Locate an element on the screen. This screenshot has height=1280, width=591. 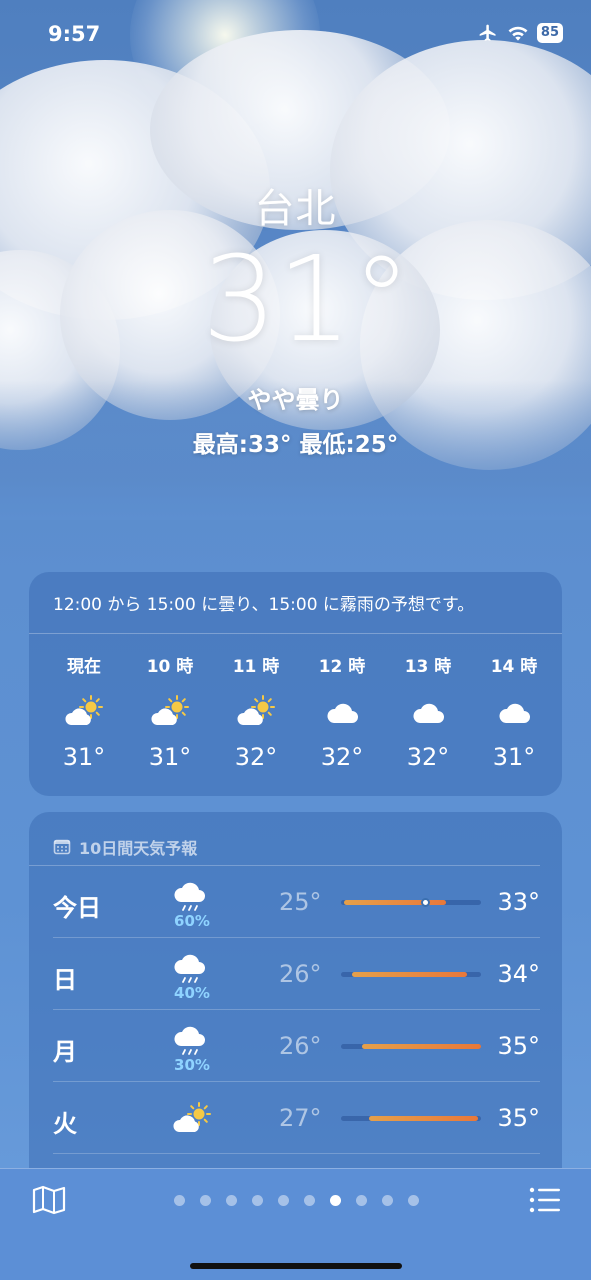
hour-item: 10 時 31° is located at coordinates (170, 702).